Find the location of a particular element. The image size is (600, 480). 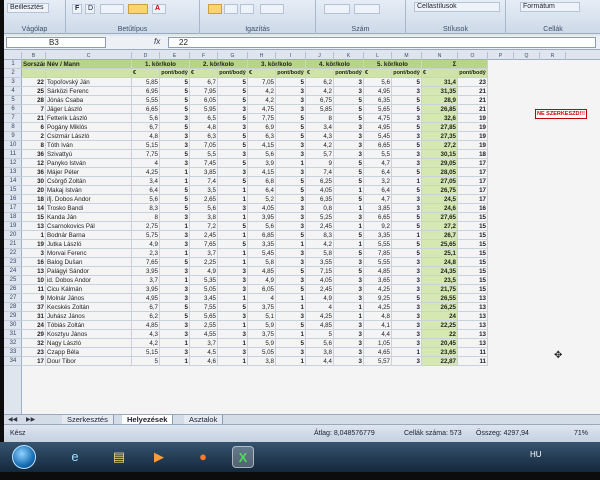

cell-name: Csizmár László is located at coordinates (89, 136).